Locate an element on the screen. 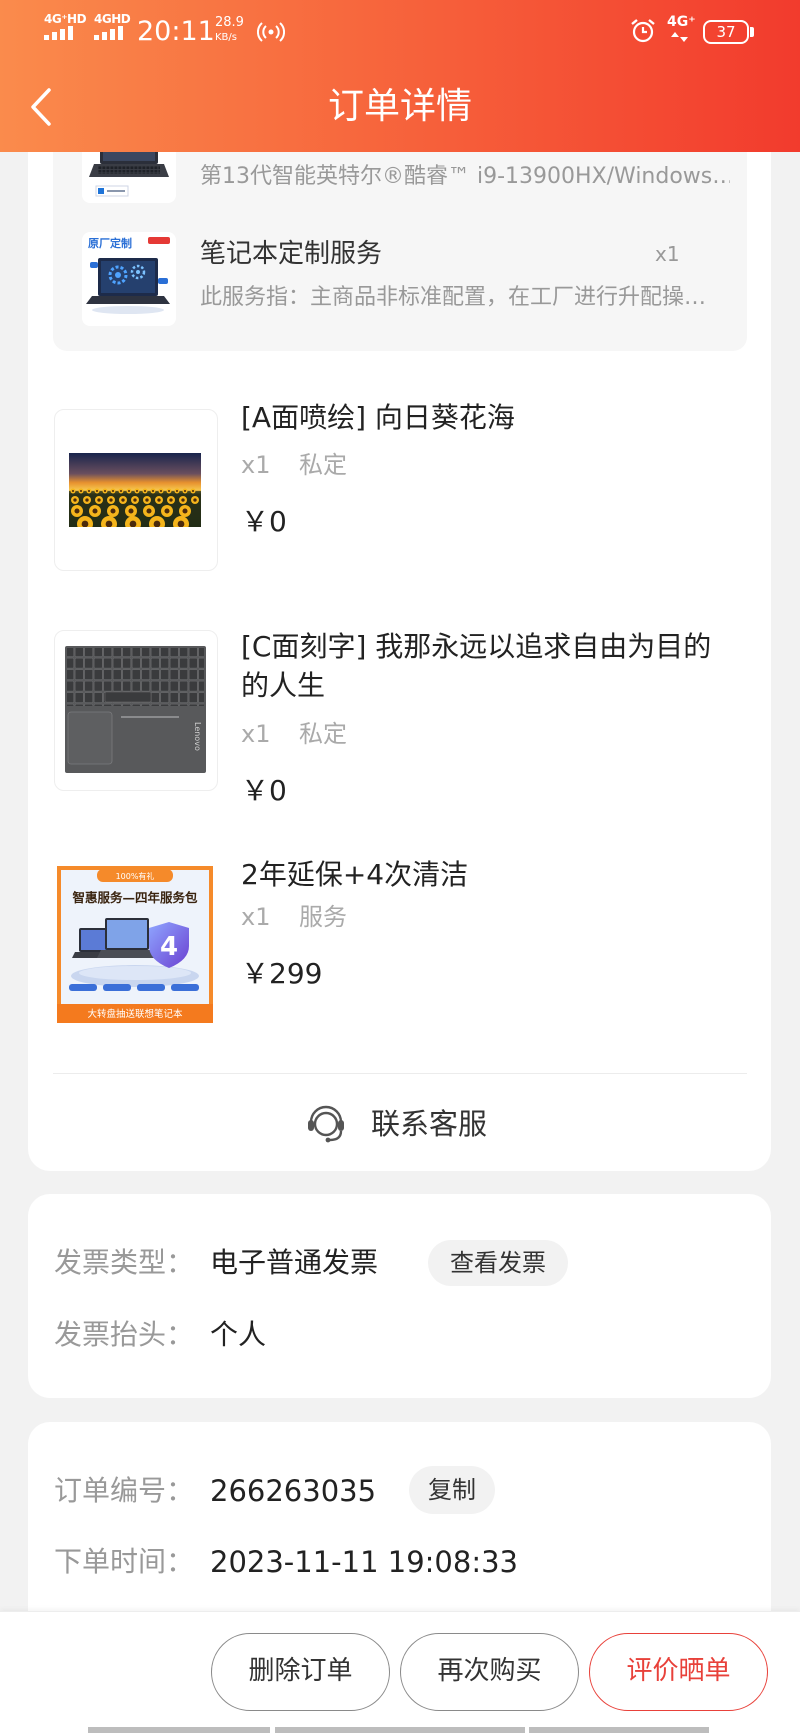 This screenshot has height=1733, width=800. battery-icon: 37 is located at coordinates (726, 32).